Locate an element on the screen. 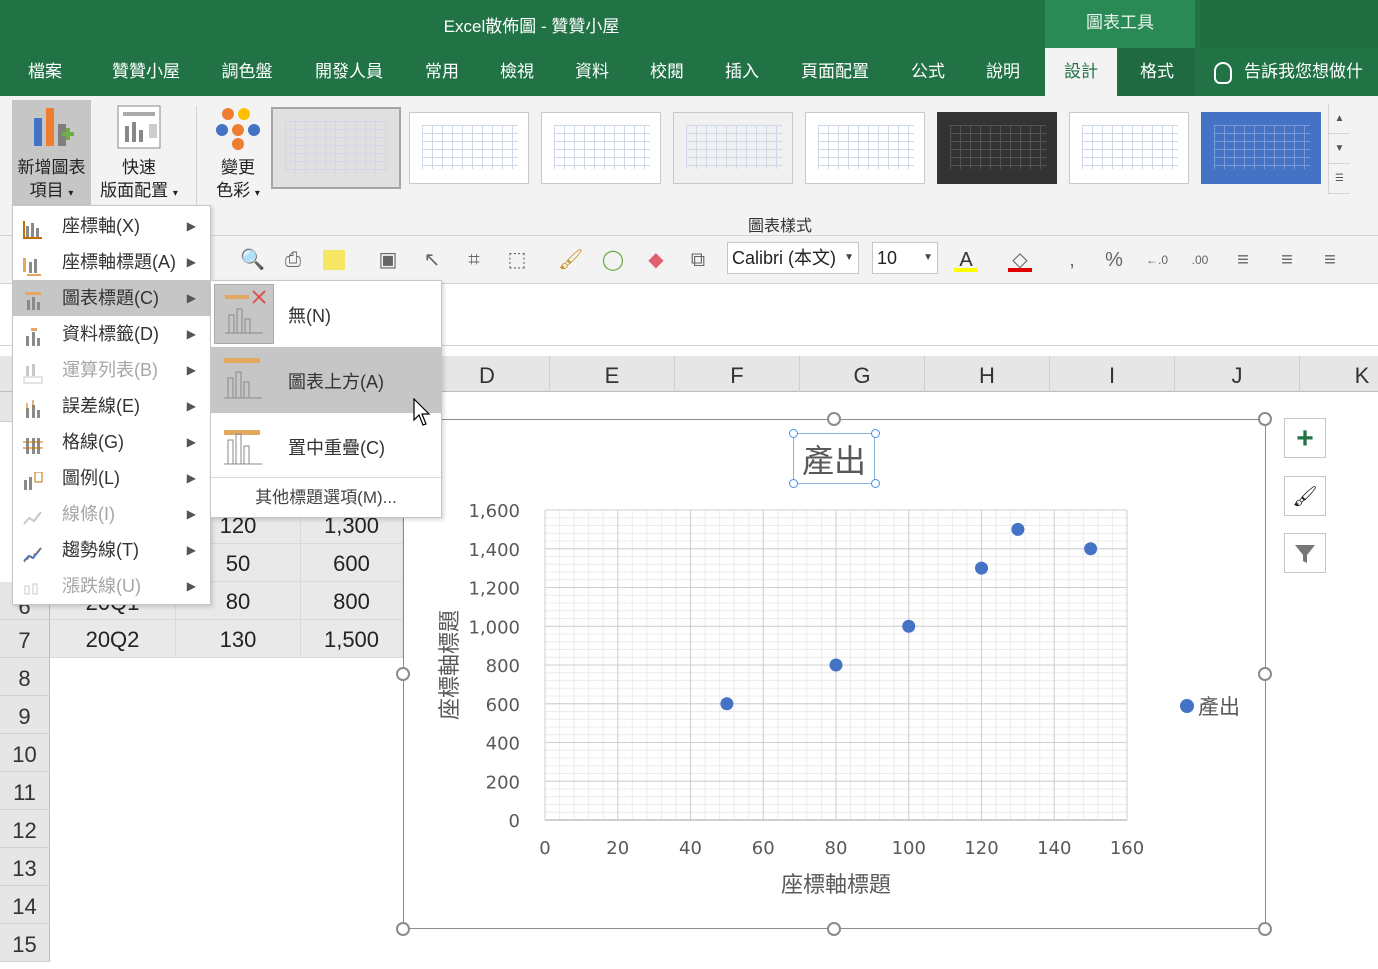 The width and height of the screenshot is (1378, 969). align-left-icon: ≡ is located at coordinates (1243, 260).